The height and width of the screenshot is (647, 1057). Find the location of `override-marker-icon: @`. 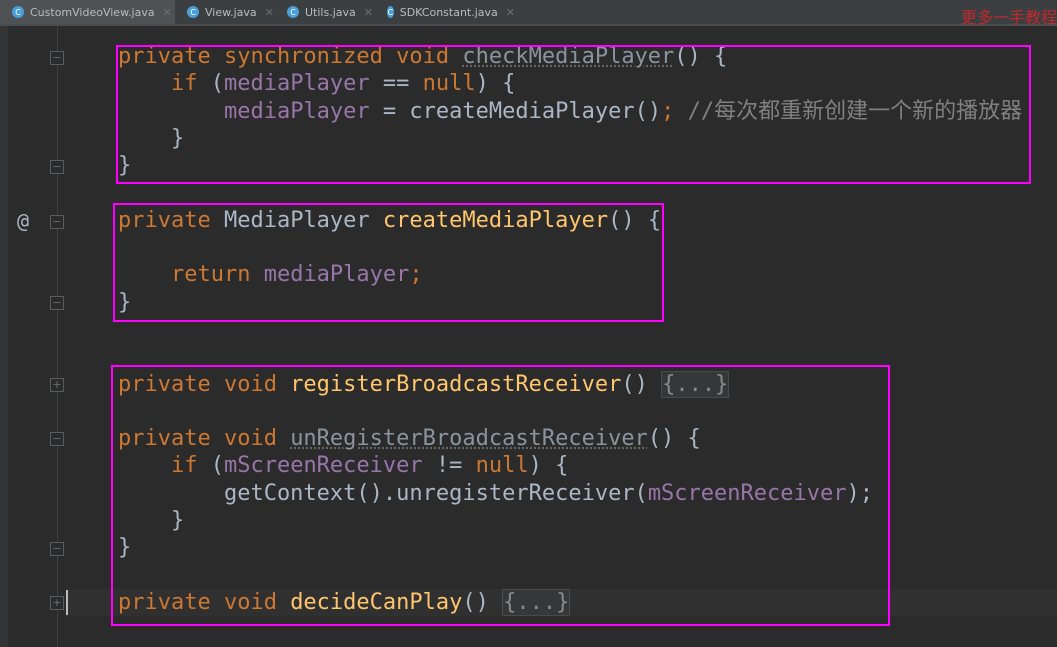

override-marker-icon: @ is located at coordinates (23, 221).